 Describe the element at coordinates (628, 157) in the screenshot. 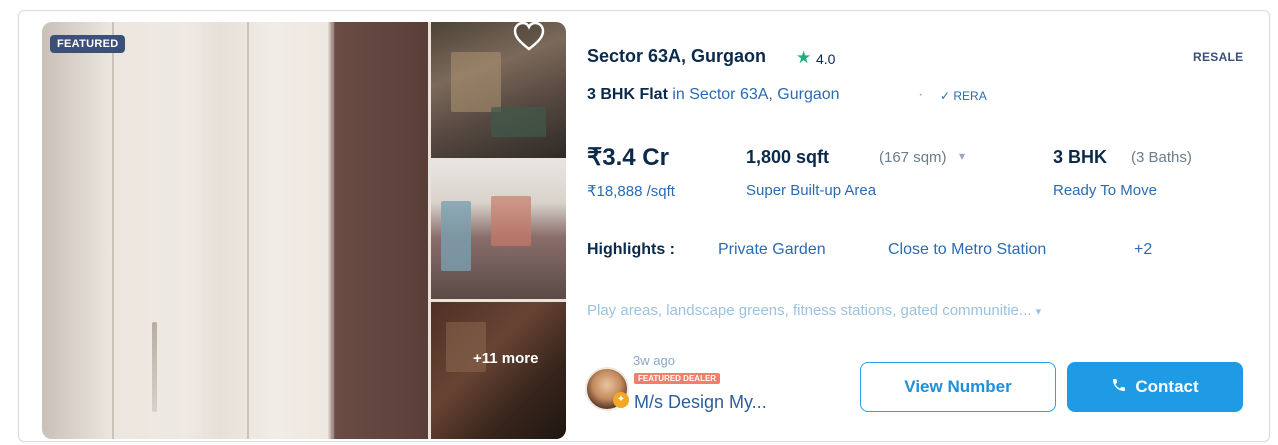

I see `price-total: ₹3.4 Cr` at that location.